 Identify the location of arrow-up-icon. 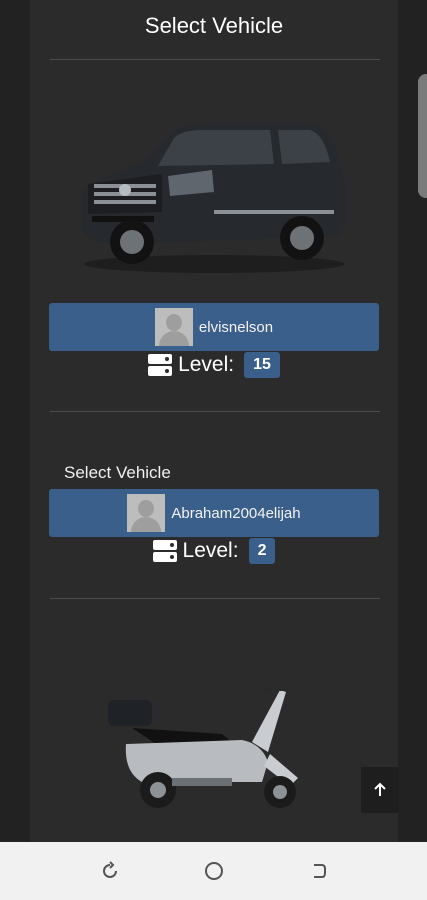
(380, 789).